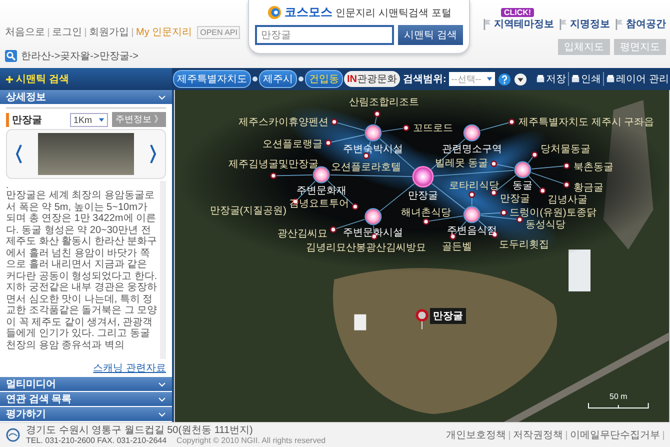 This screenshot has width=670, height=447. Describe the element at coordinates (111, 32) in the screenshot. I see `top-link: 회원가입` at that location.